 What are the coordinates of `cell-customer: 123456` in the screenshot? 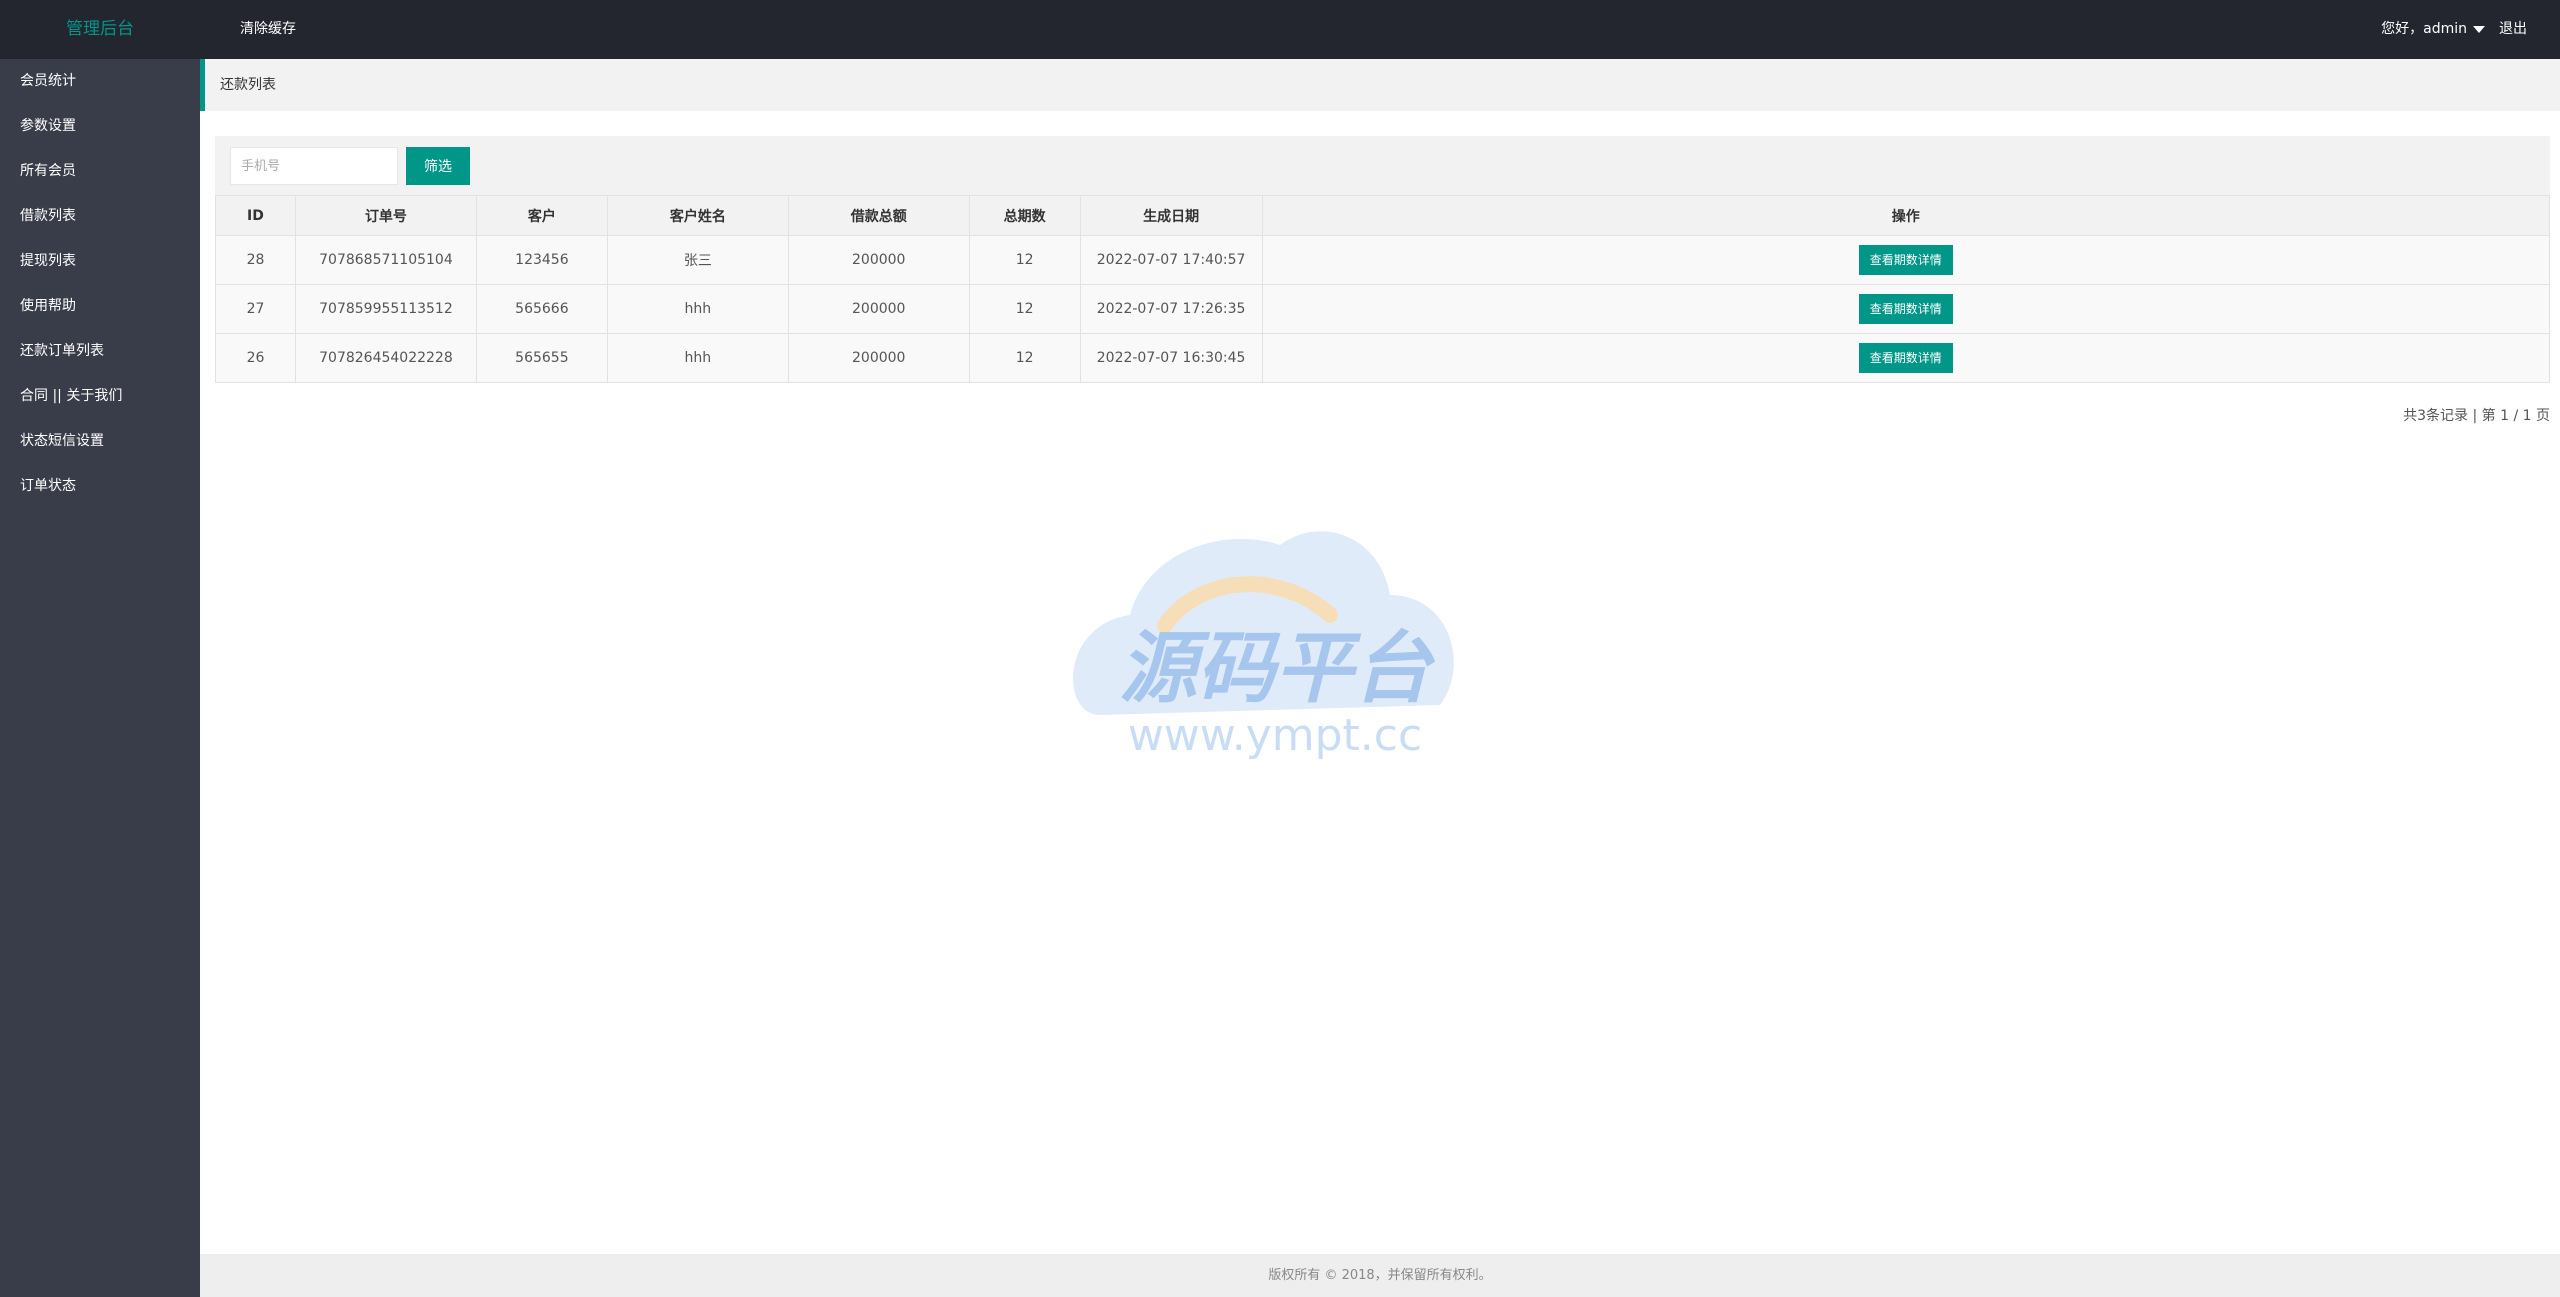 It's located at (541, 260).